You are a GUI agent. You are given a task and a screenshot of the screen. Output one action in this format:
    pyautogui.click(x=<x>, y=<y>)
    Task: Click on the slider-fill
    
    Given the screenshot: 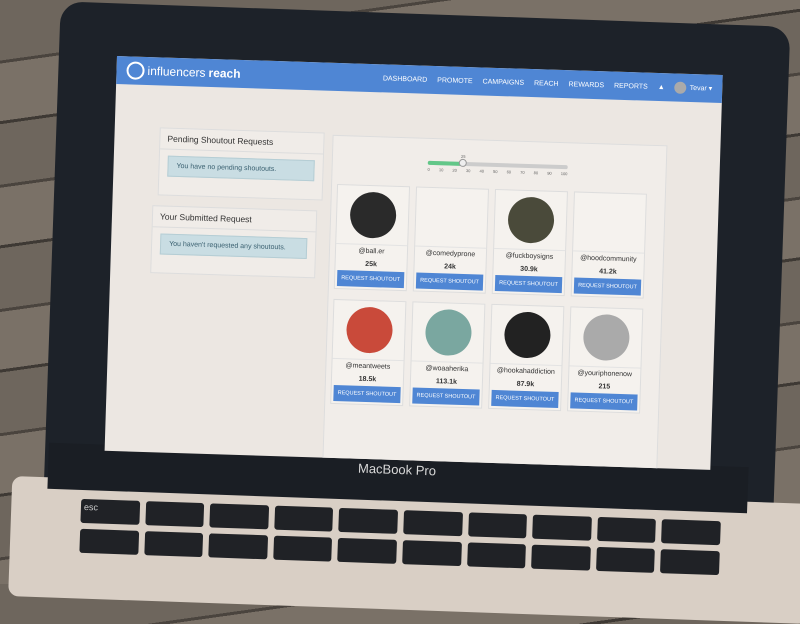 What is the action you would take?
    pyautogui.click(x=445, y=163)
    